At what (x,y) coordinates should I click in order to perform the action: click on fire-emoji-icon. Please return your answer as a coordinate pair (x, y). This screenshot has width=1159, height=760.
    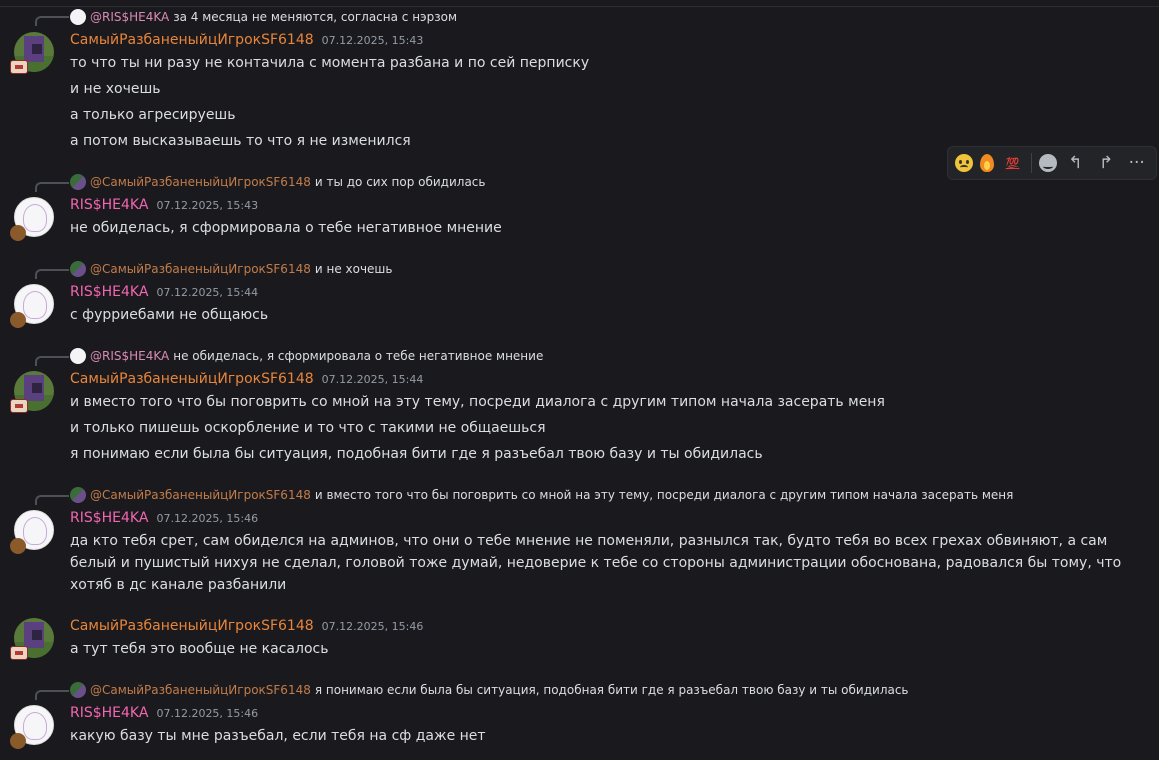
    Looking at the image, I should click on (986, 163).